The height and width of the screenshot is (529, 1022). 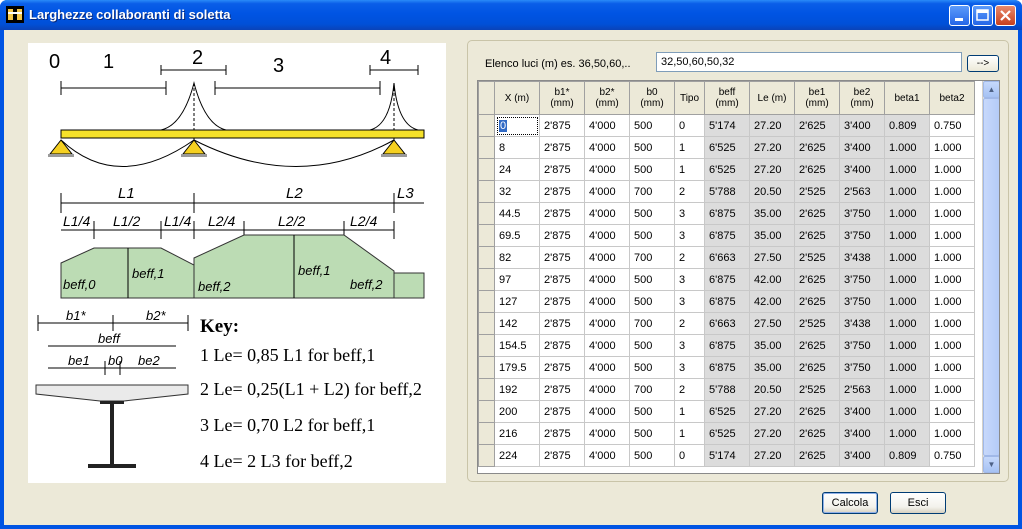 What do you see at coordinates (517, 147) in the screenshot?
I see `table-cell: 8` at bounding box center [517, 147].